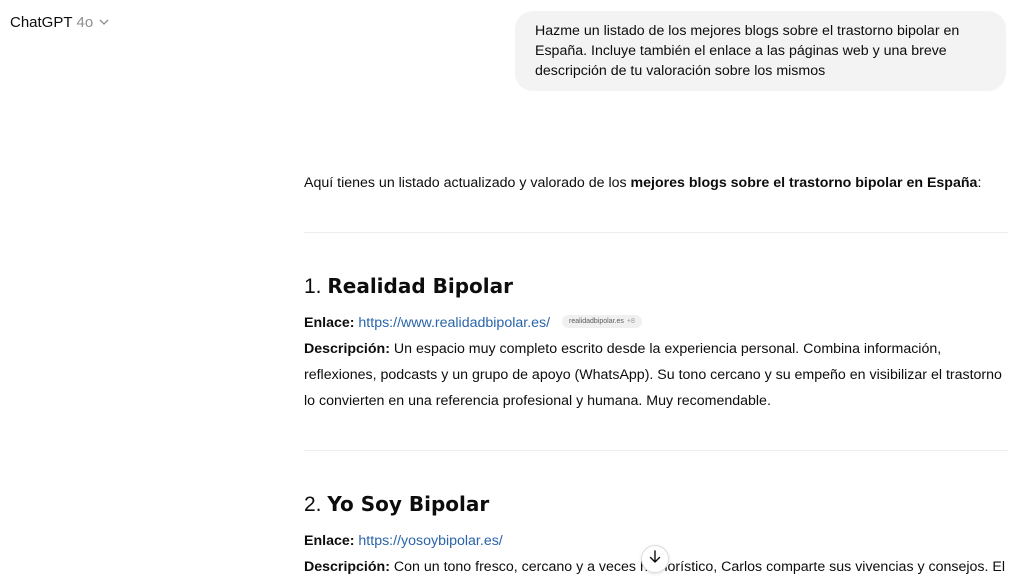 This screenshot has width=1024, height=580. I want to click on model-name: ChatGPT, so click(41, 22).